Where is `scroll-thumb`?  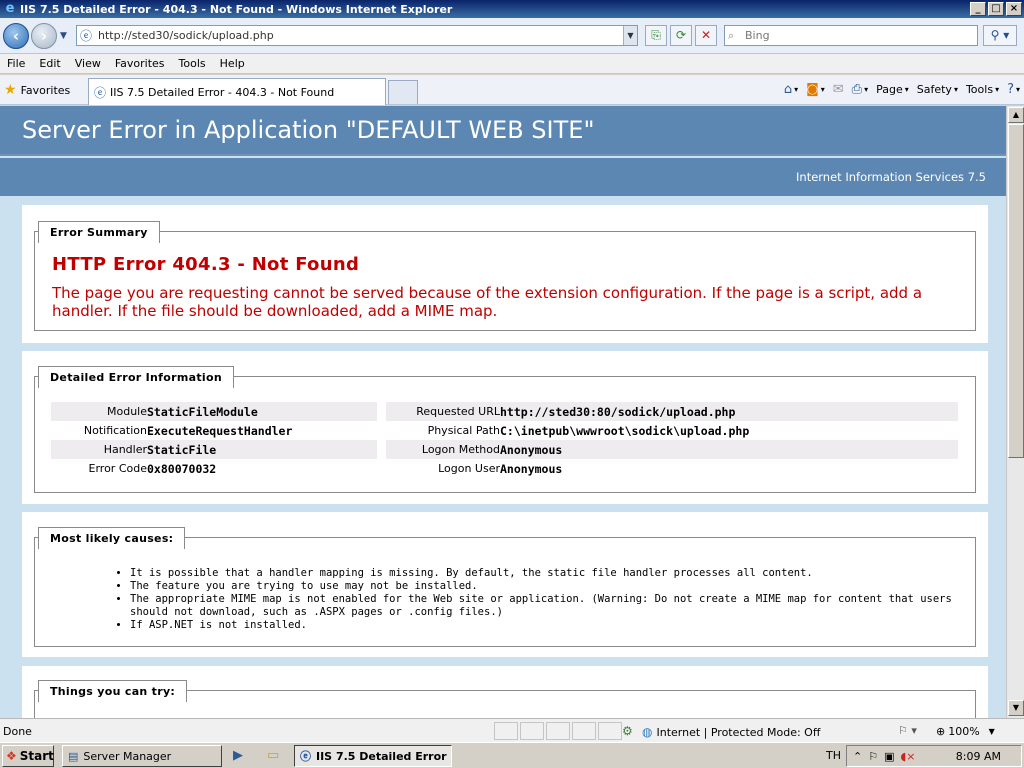
scroll-thumb is located at coordinates (1016, 291).